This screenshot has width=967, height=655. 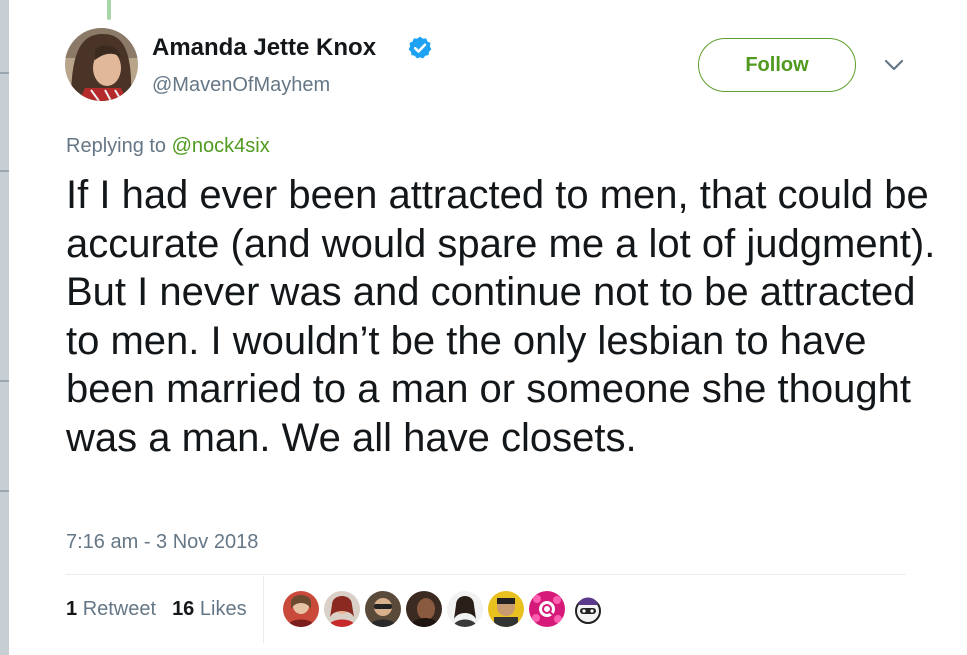 I want to click on follow-button: Follow, so click(x=777, y=65).